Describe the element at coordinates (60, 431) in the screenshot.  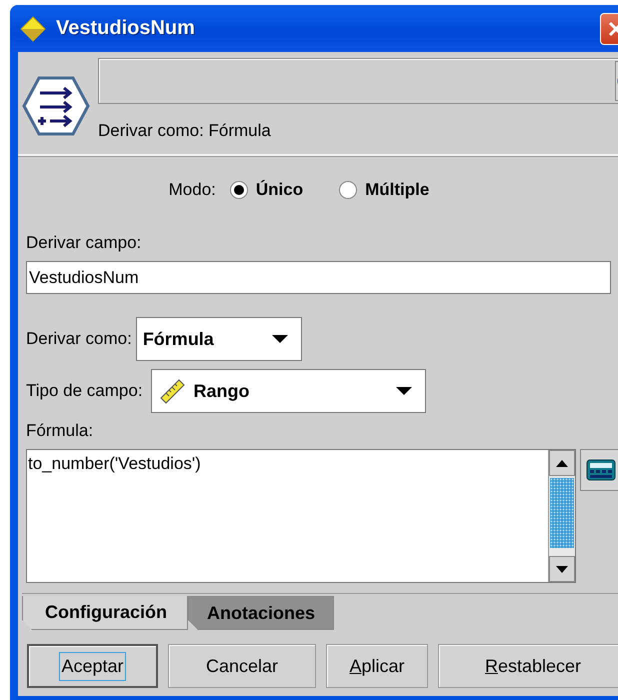
I see `field-label: Fórmula:` at that location.